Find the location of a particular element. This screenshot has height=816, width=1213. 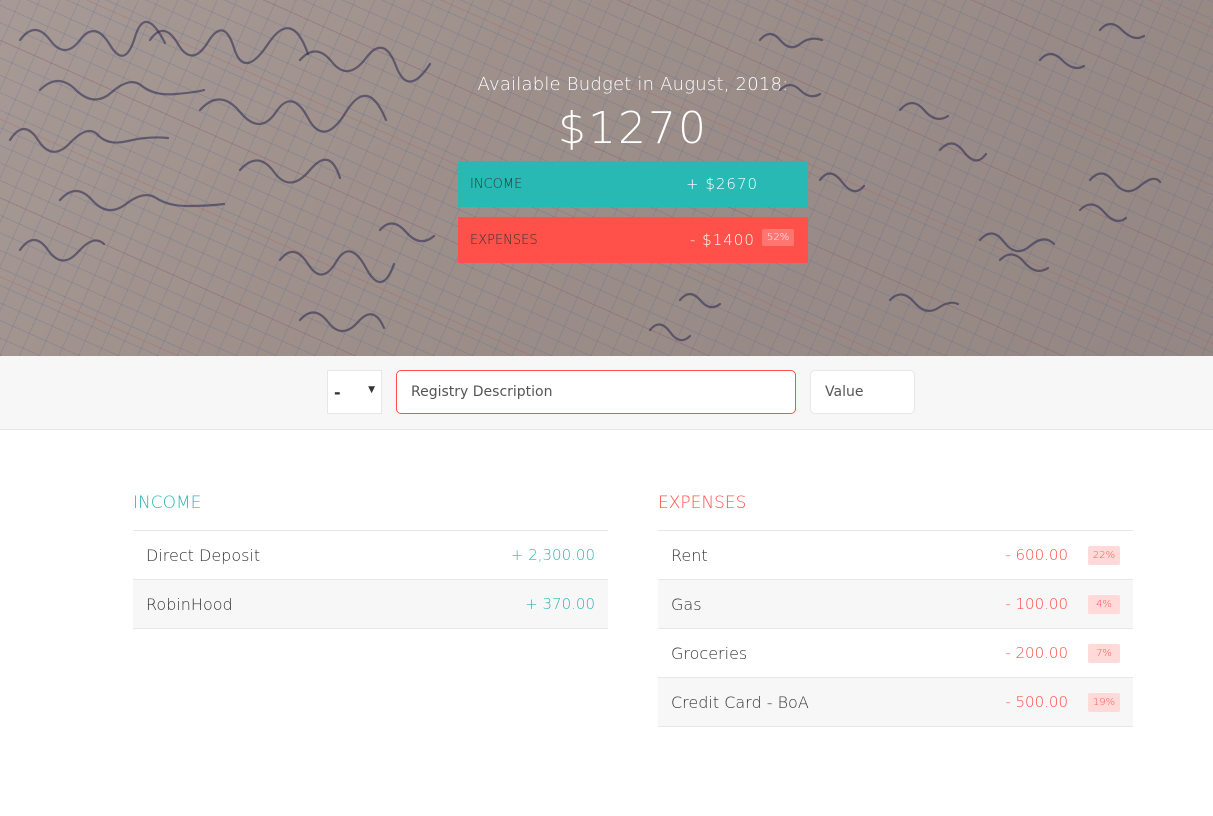

income-item: Direct Deposit + 2,300.00 is located at coordinates (370, 555).